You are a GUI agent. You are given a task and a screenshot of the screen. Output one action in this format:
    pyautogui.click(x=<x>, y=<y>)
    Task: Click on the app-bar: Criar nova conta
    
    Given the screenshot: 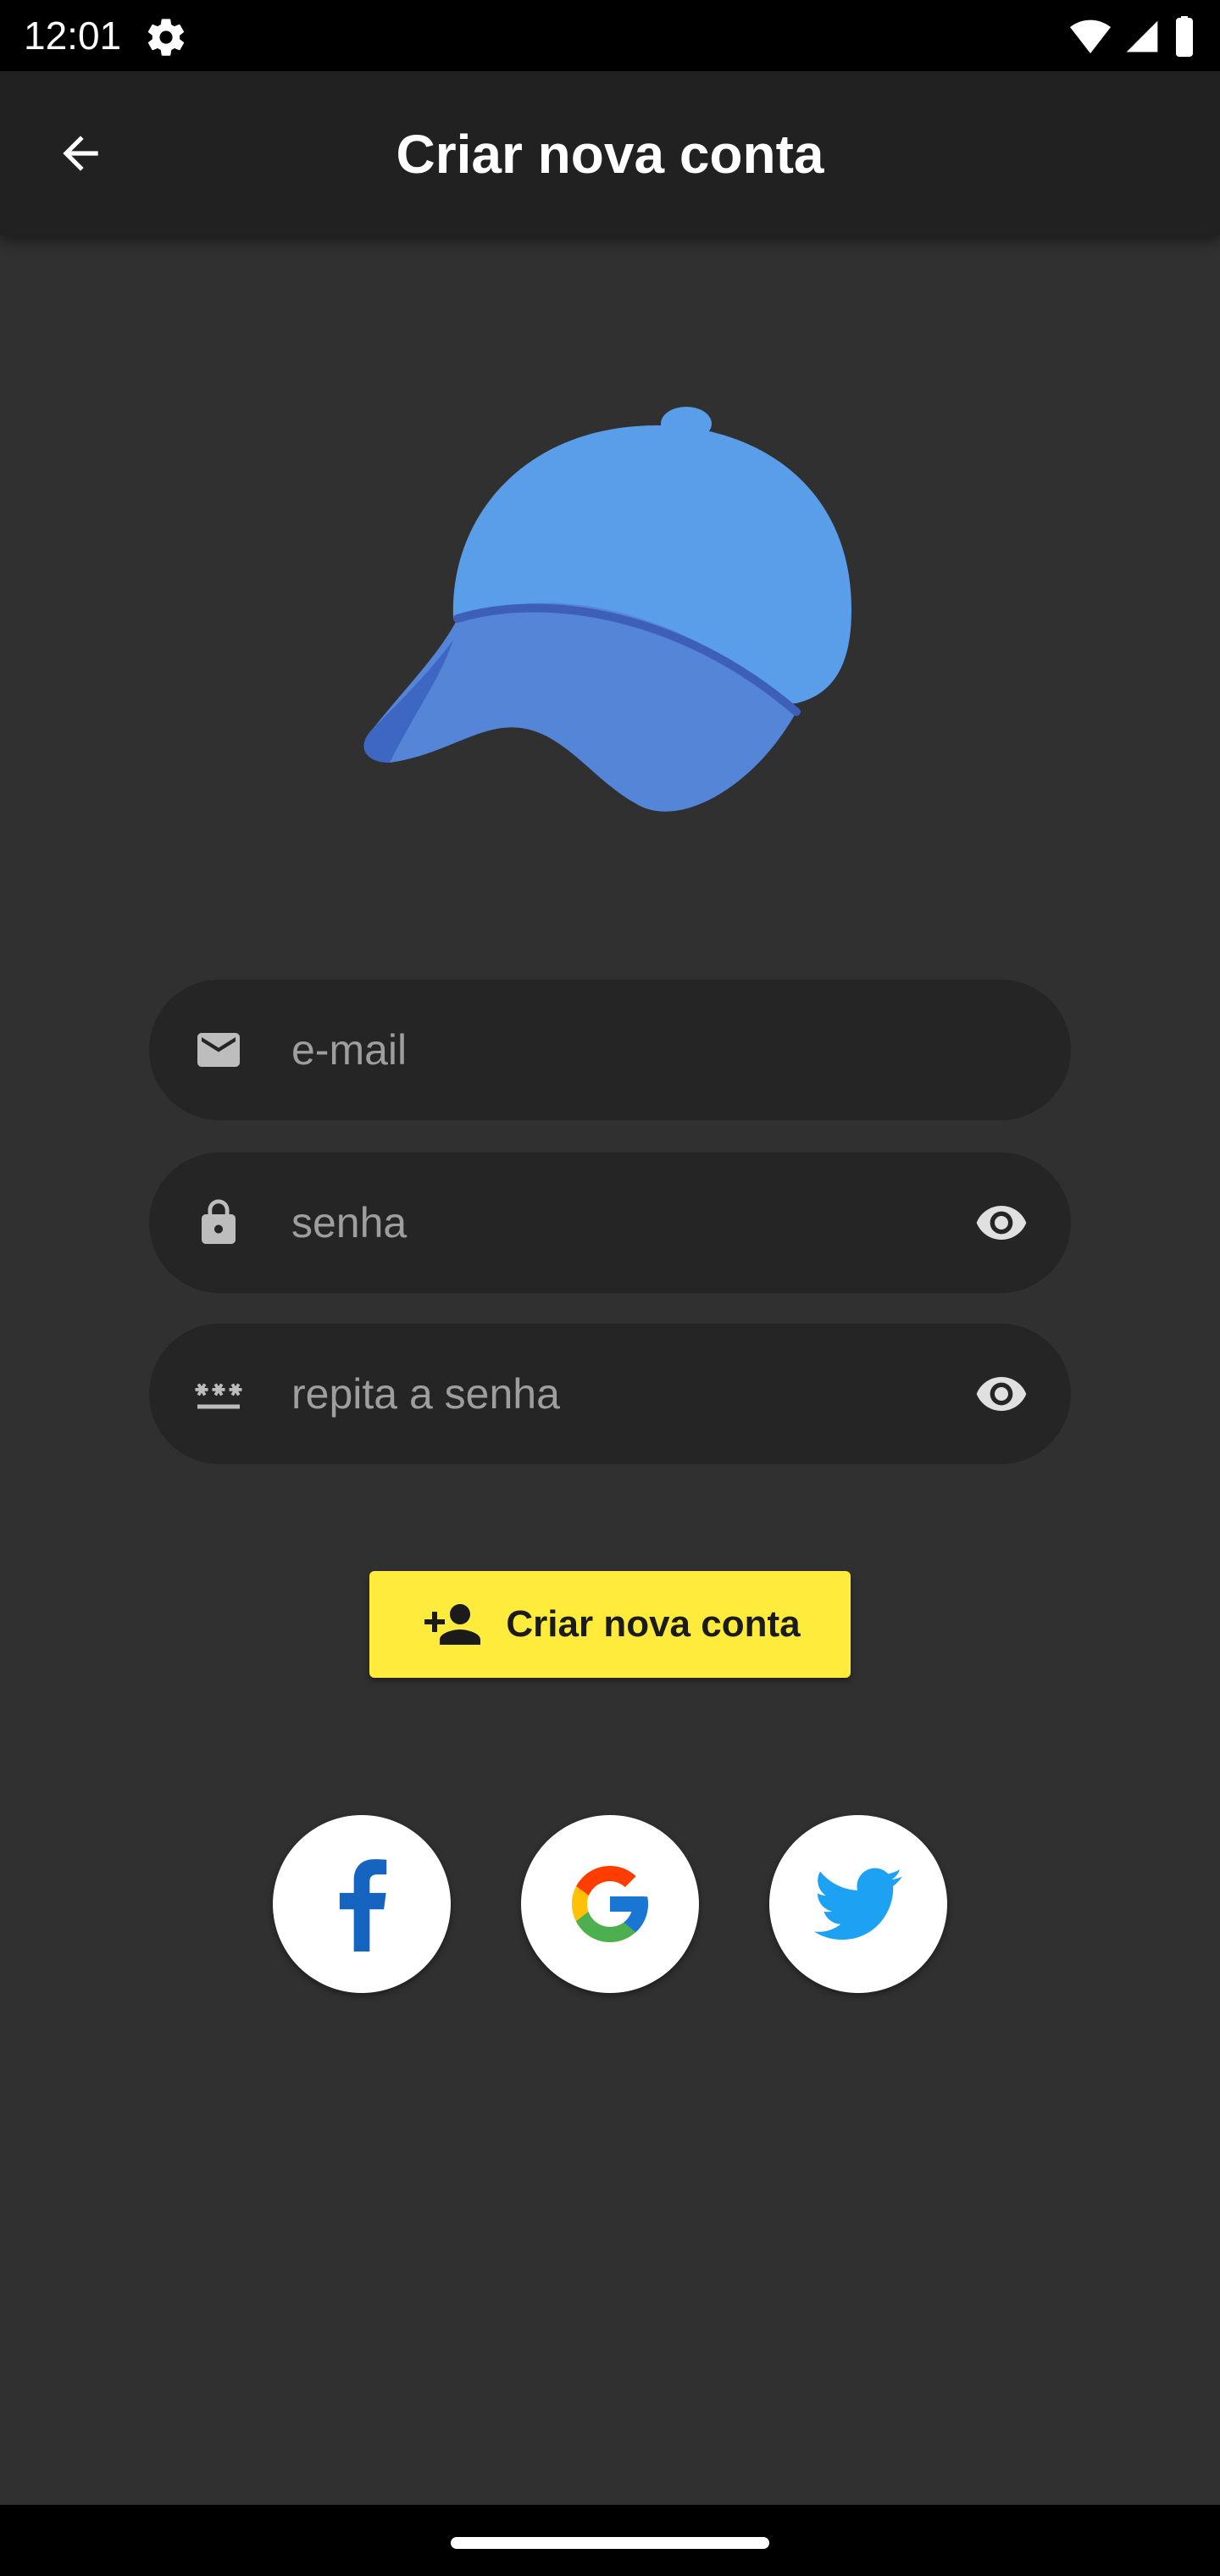 What is the action you would take?
    pyautogui.click(x=610, y=153)
    